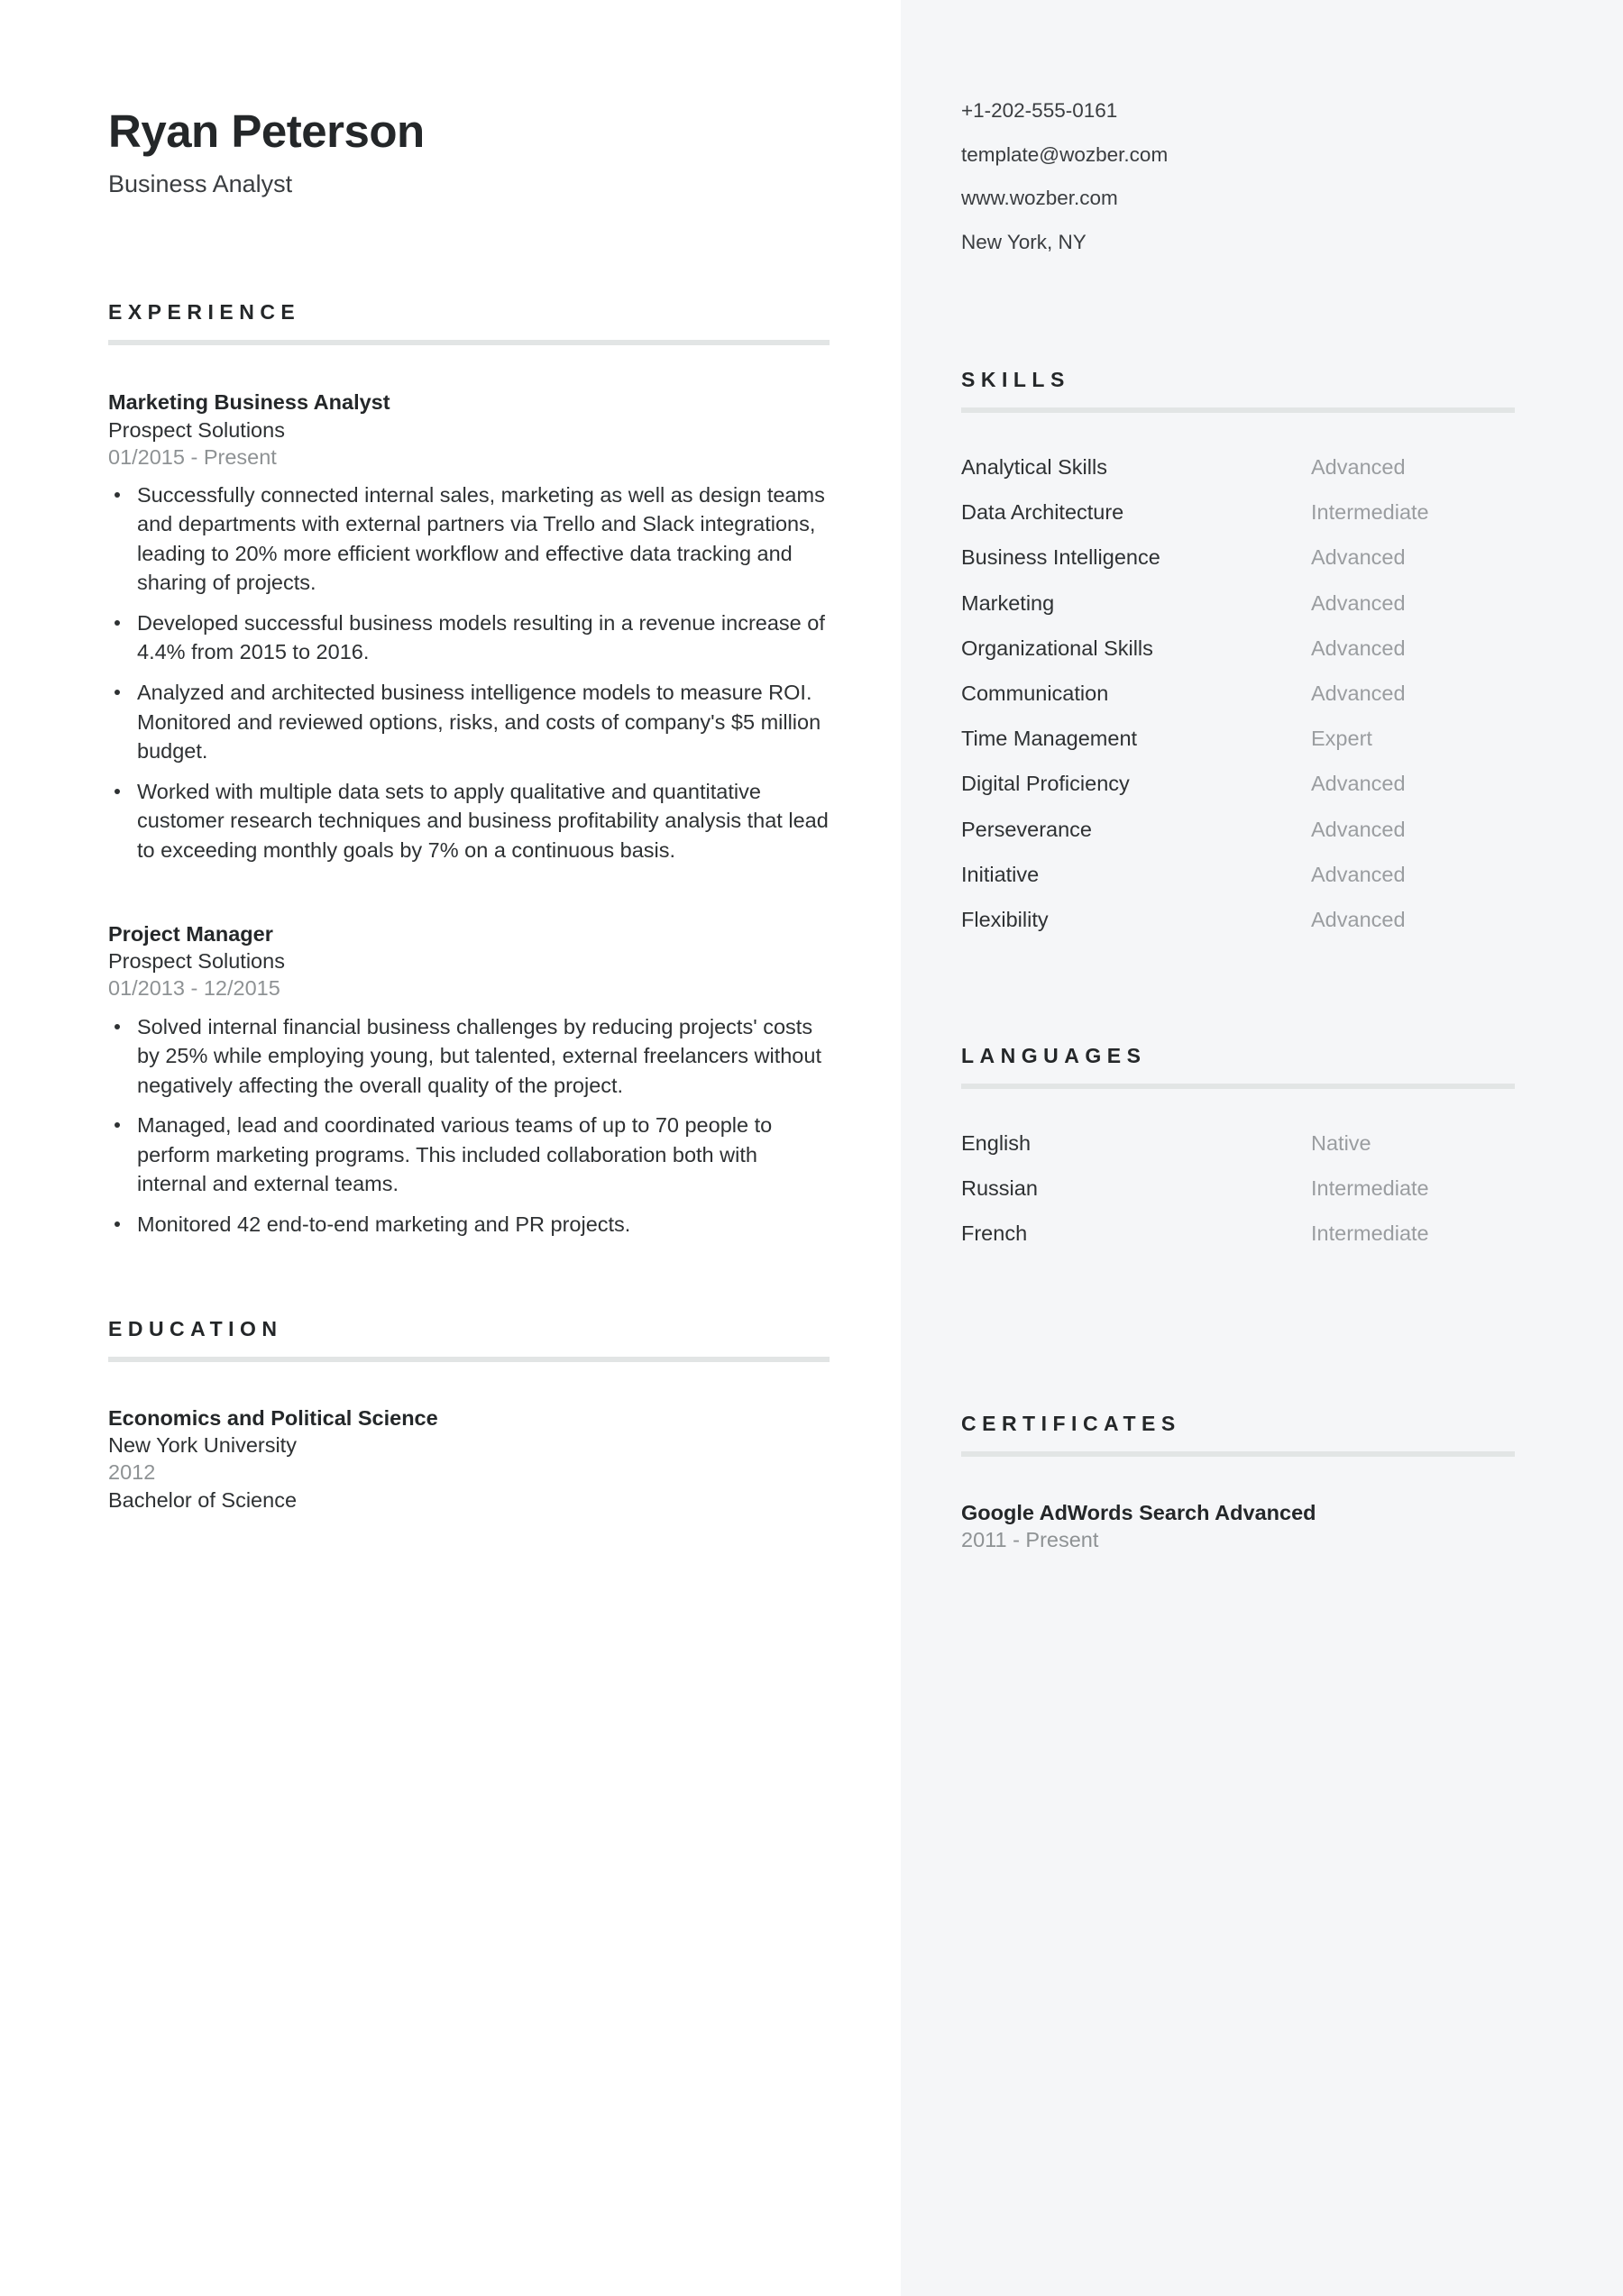 Image resolution: width=1623 pixels, height=2296 pixels. Describe the element at coordinates (1042, 513) in the screenshot. I see `skill-row-name: Data Architecture` at that location.